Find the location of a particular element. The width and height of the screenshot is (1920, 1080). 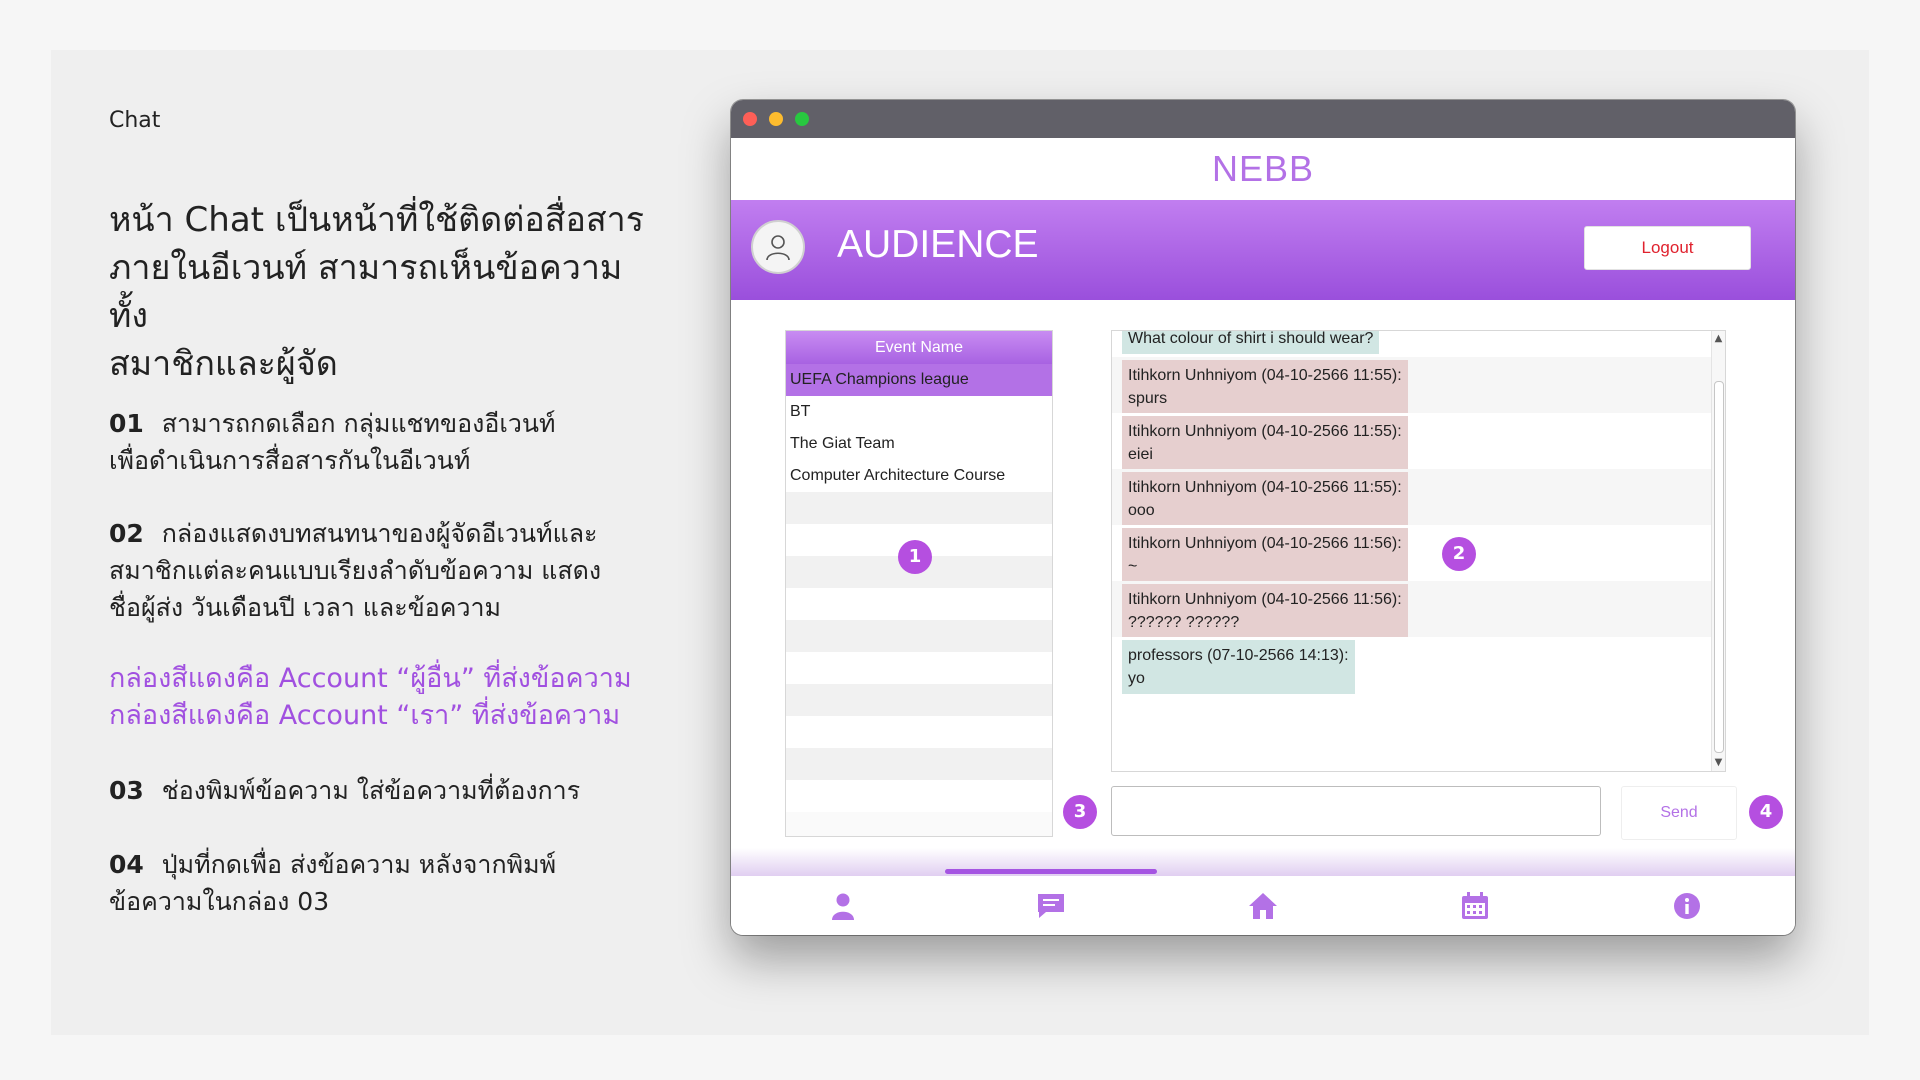

message-row: What colour of shirt i should wear? is located at coordinates (1412, 344).